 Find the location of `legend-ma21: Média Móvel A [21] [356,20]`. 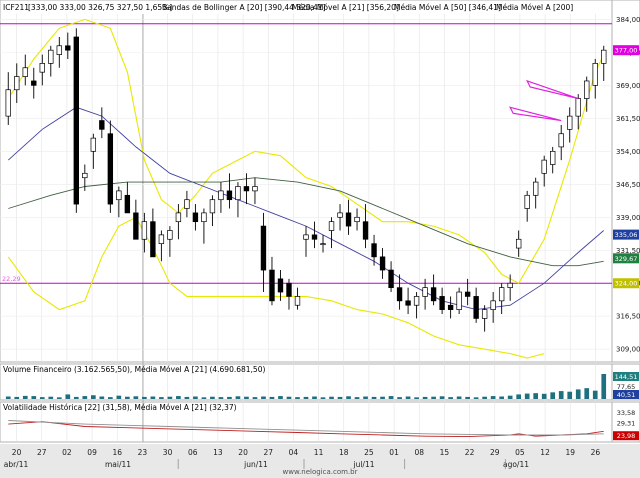

legend-ma21: Média Móvel A [21] [356,20] is located at coordinates (345, 7).